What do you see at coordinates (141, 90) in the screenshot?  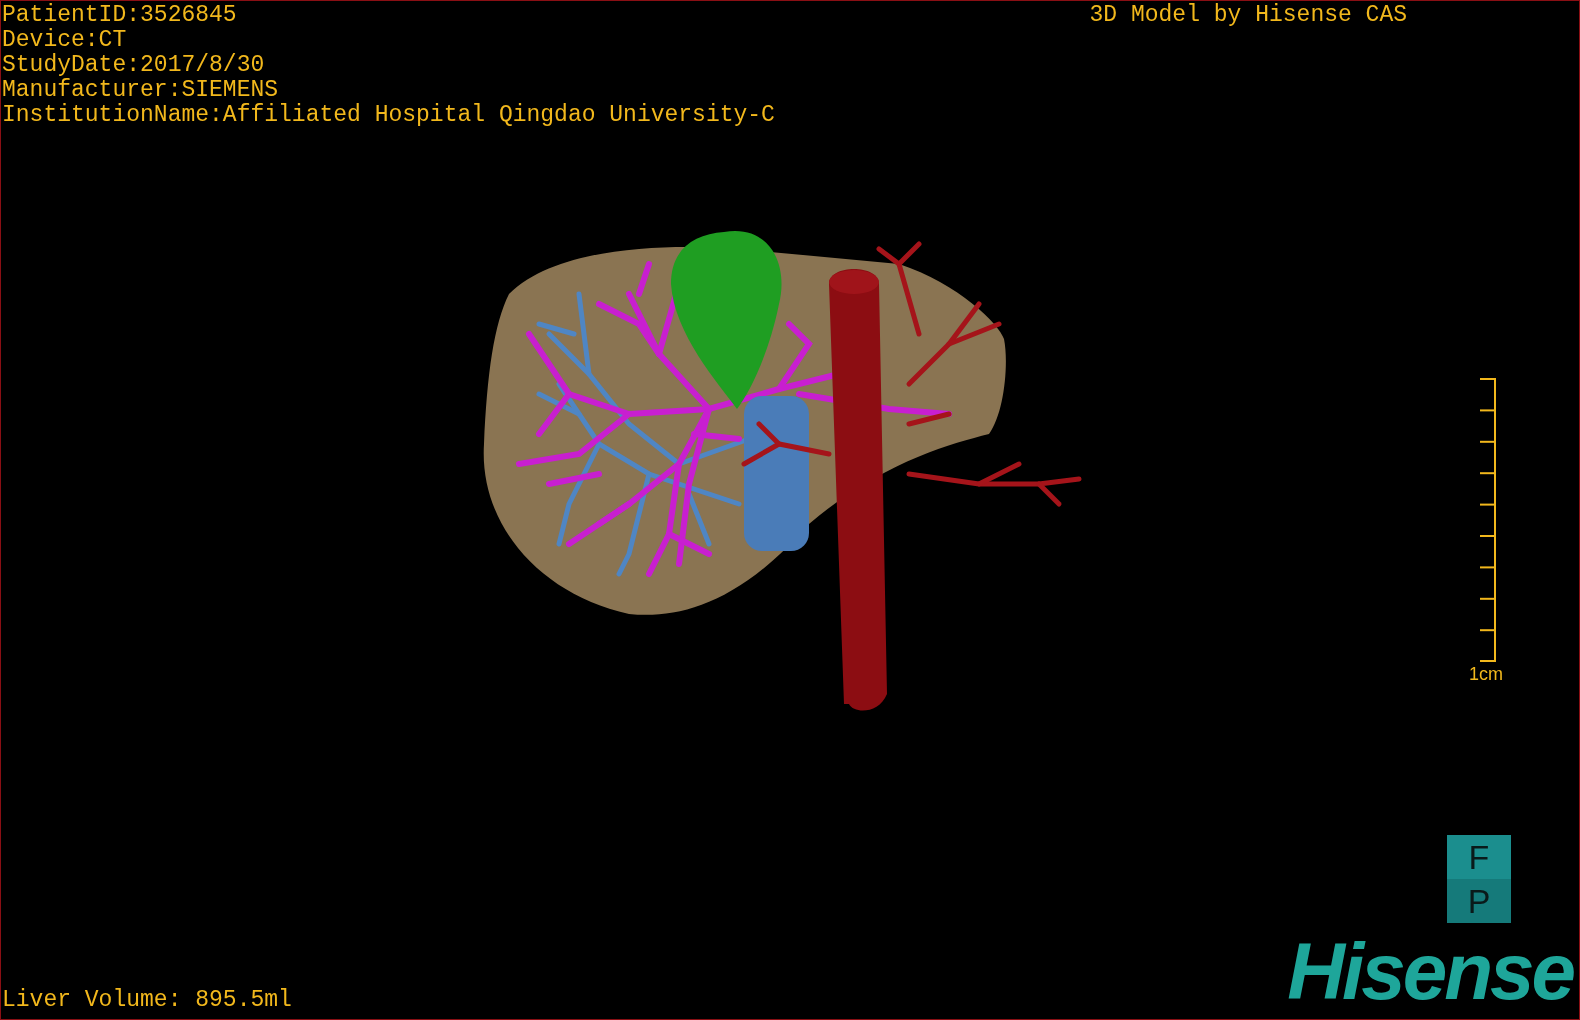 I see `patient-info-text: Manufacturer:SIEMENS` at bounding box center [141, 90].